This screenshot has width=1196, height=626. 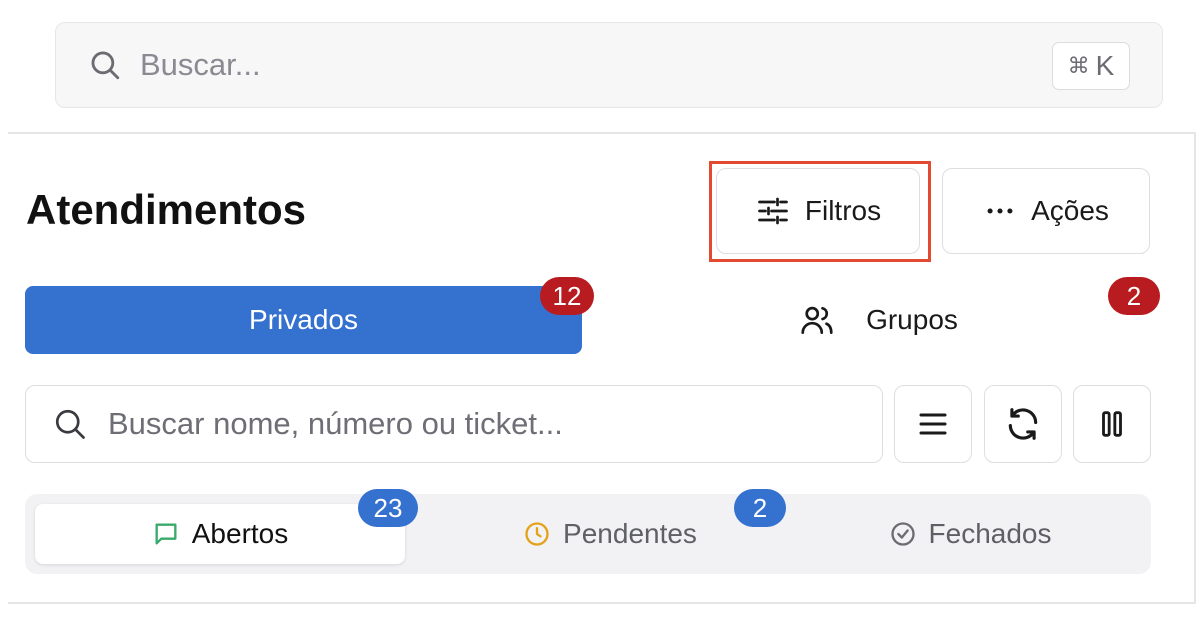 What do you see at coordinates (567, 296) in the screenshot?
I see `privados-count-badge: 12` at bounding box center [567, 296].